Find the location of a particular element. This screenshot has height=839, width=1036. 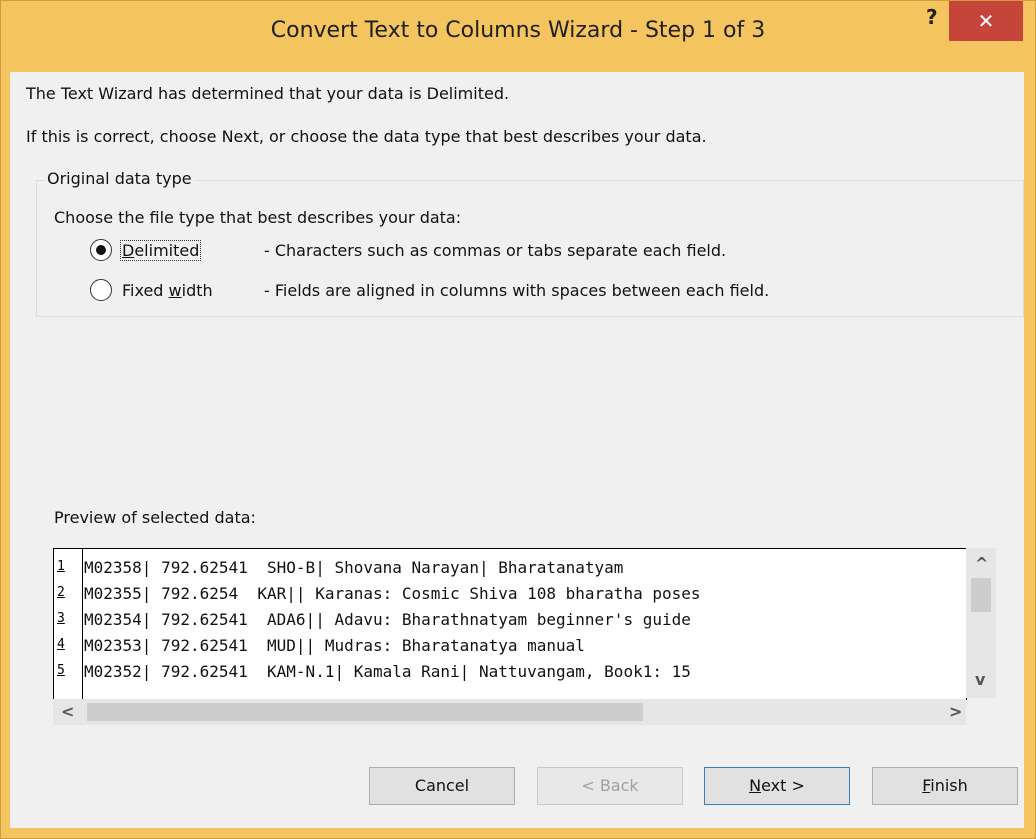

back-button: < Back is located at coordinates (610, 786).